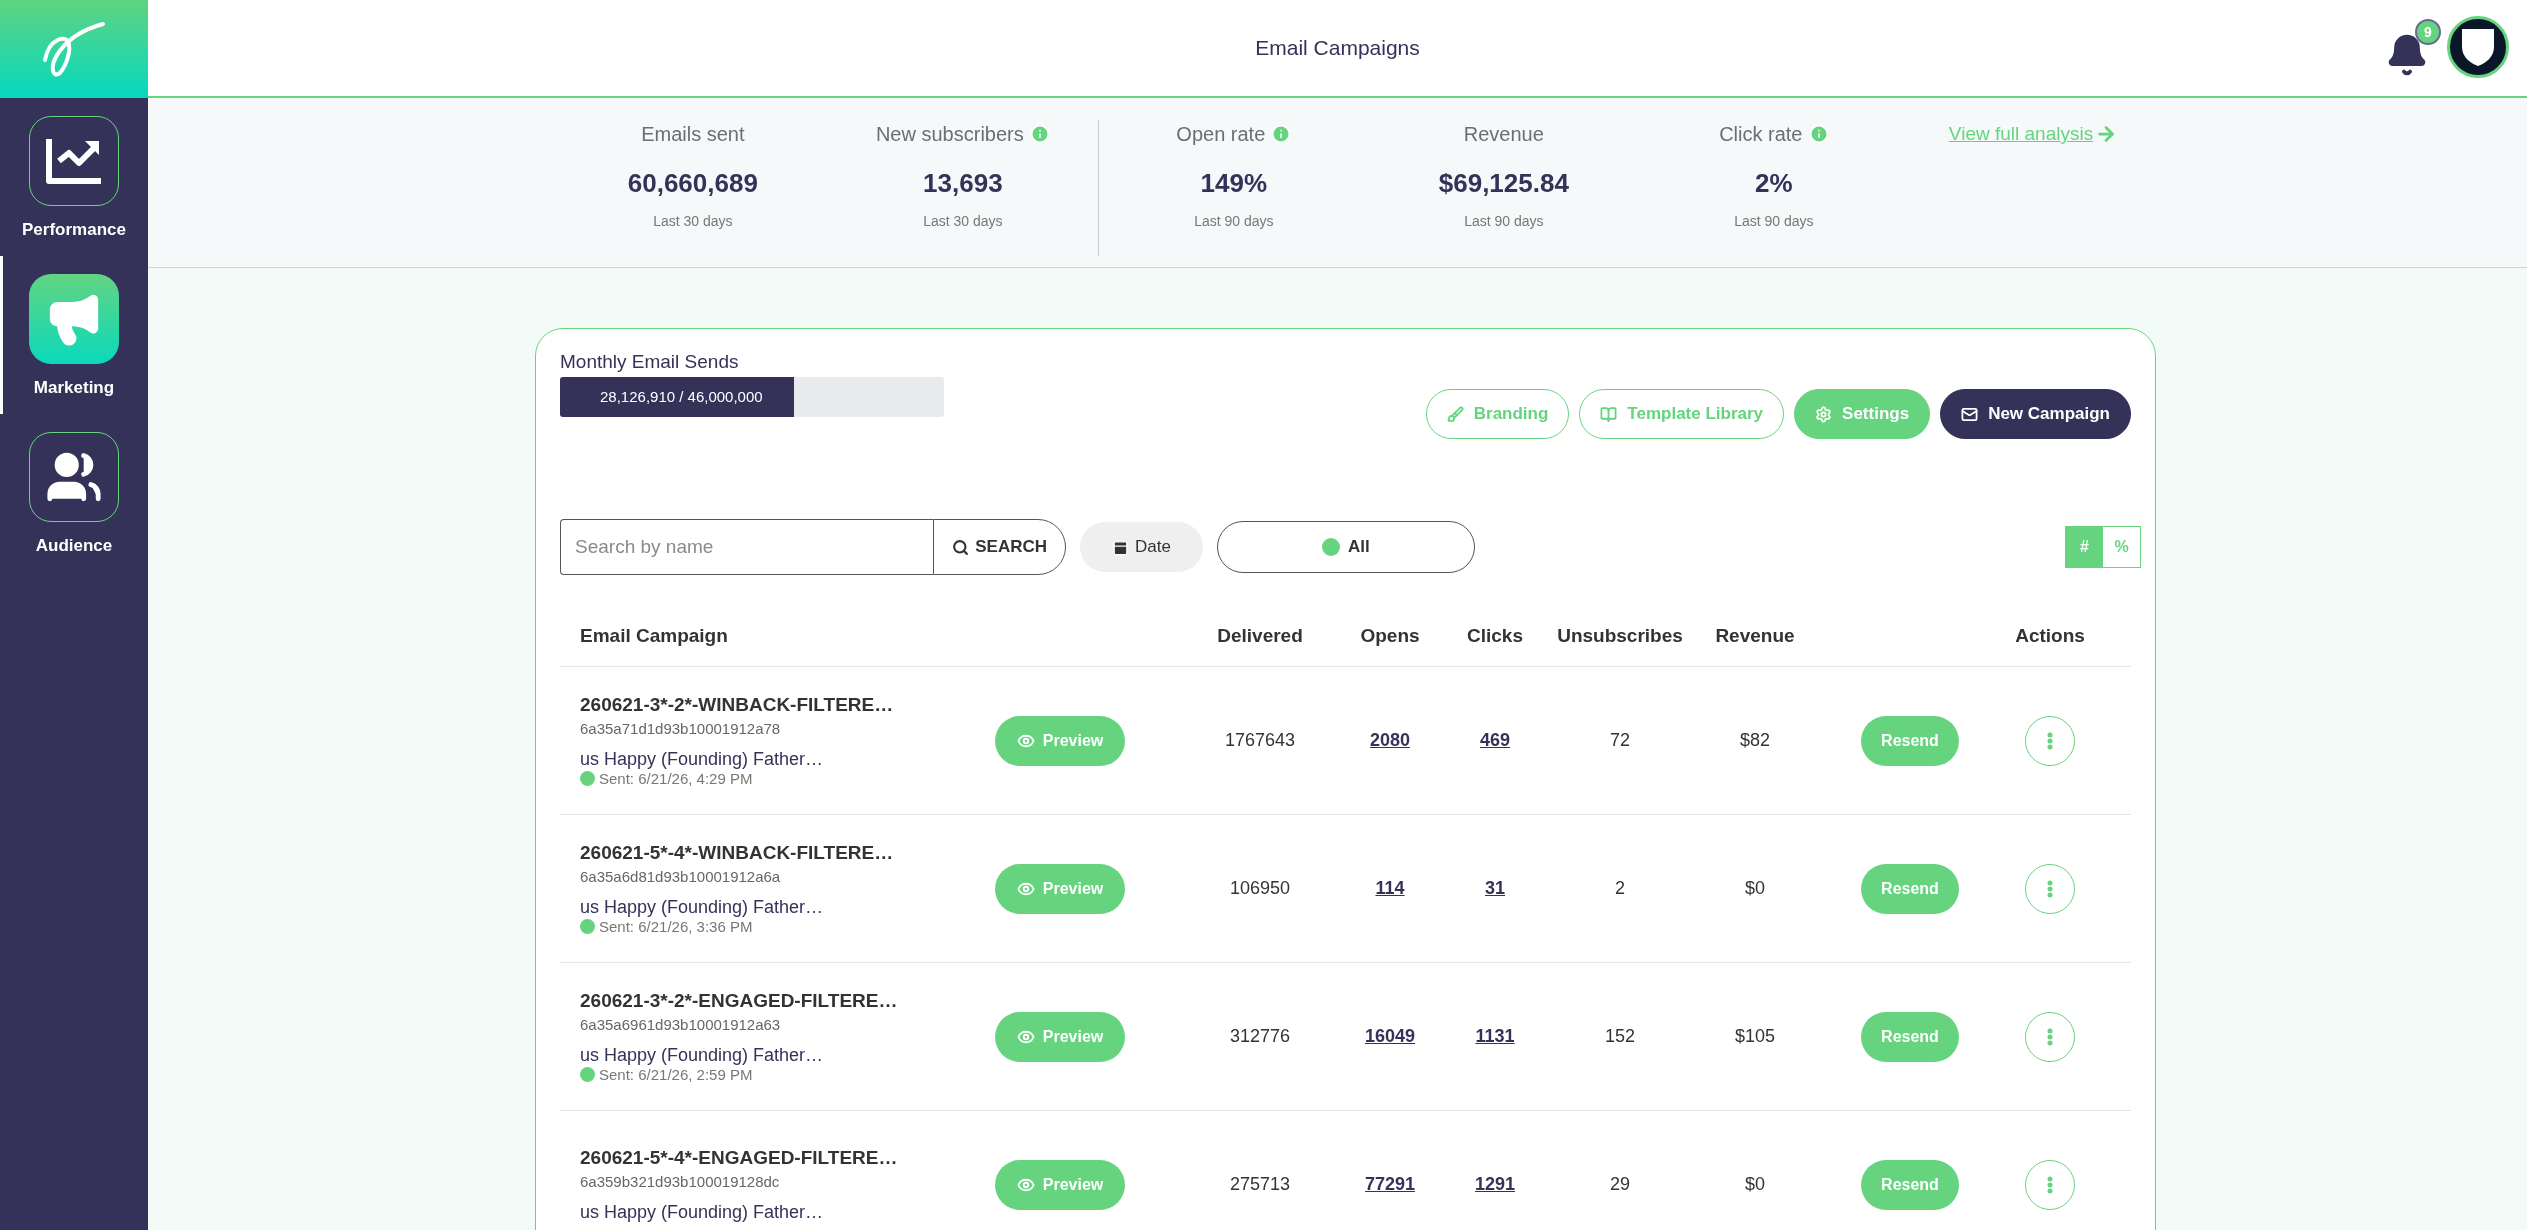 The width and height of the screenshot is (2527, 1230). What do you see at coordinates (1221, 134) in the screenshot?
I see `stat-label: Open rate` at bounding box center [1221, 134].